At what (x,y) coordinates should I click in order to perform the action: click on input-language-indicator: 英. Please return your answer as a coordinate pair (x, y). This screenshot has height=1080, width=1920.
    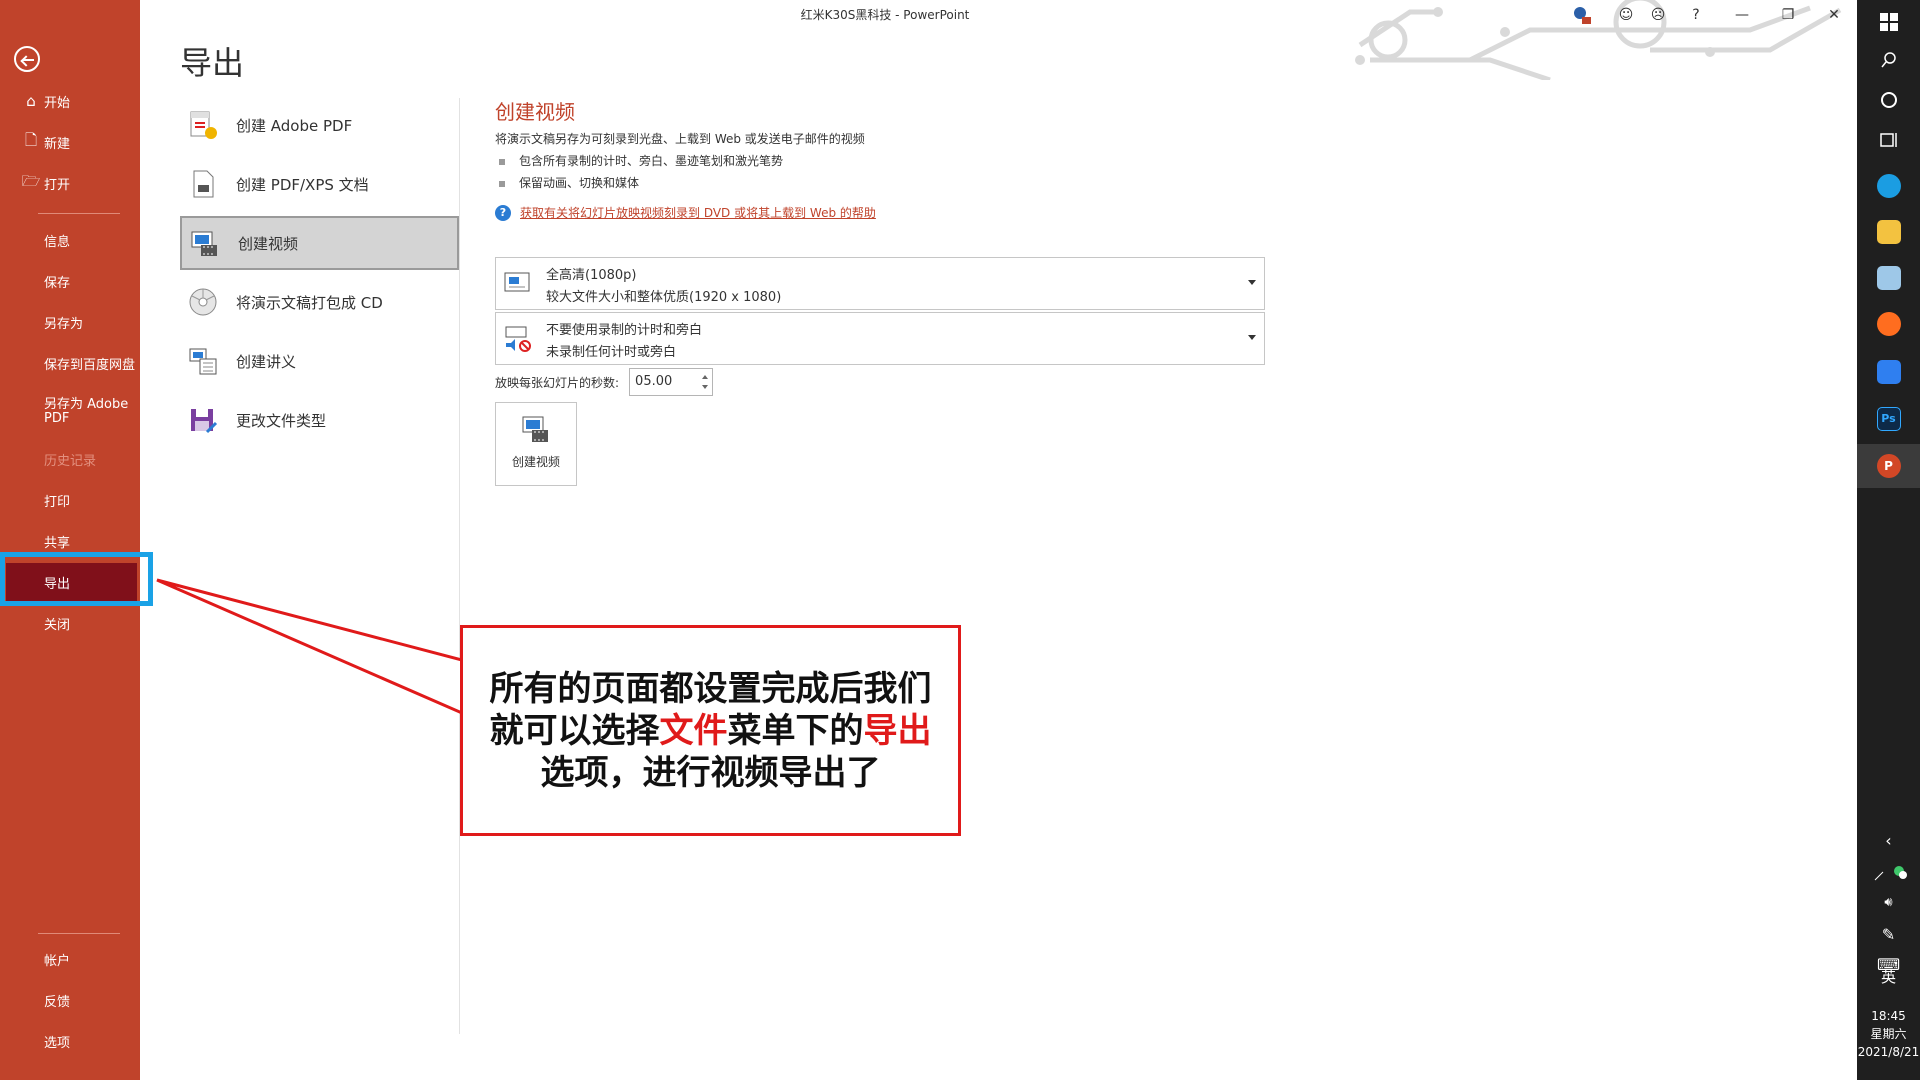
    Looking at the image, I should click on (1888, 976).